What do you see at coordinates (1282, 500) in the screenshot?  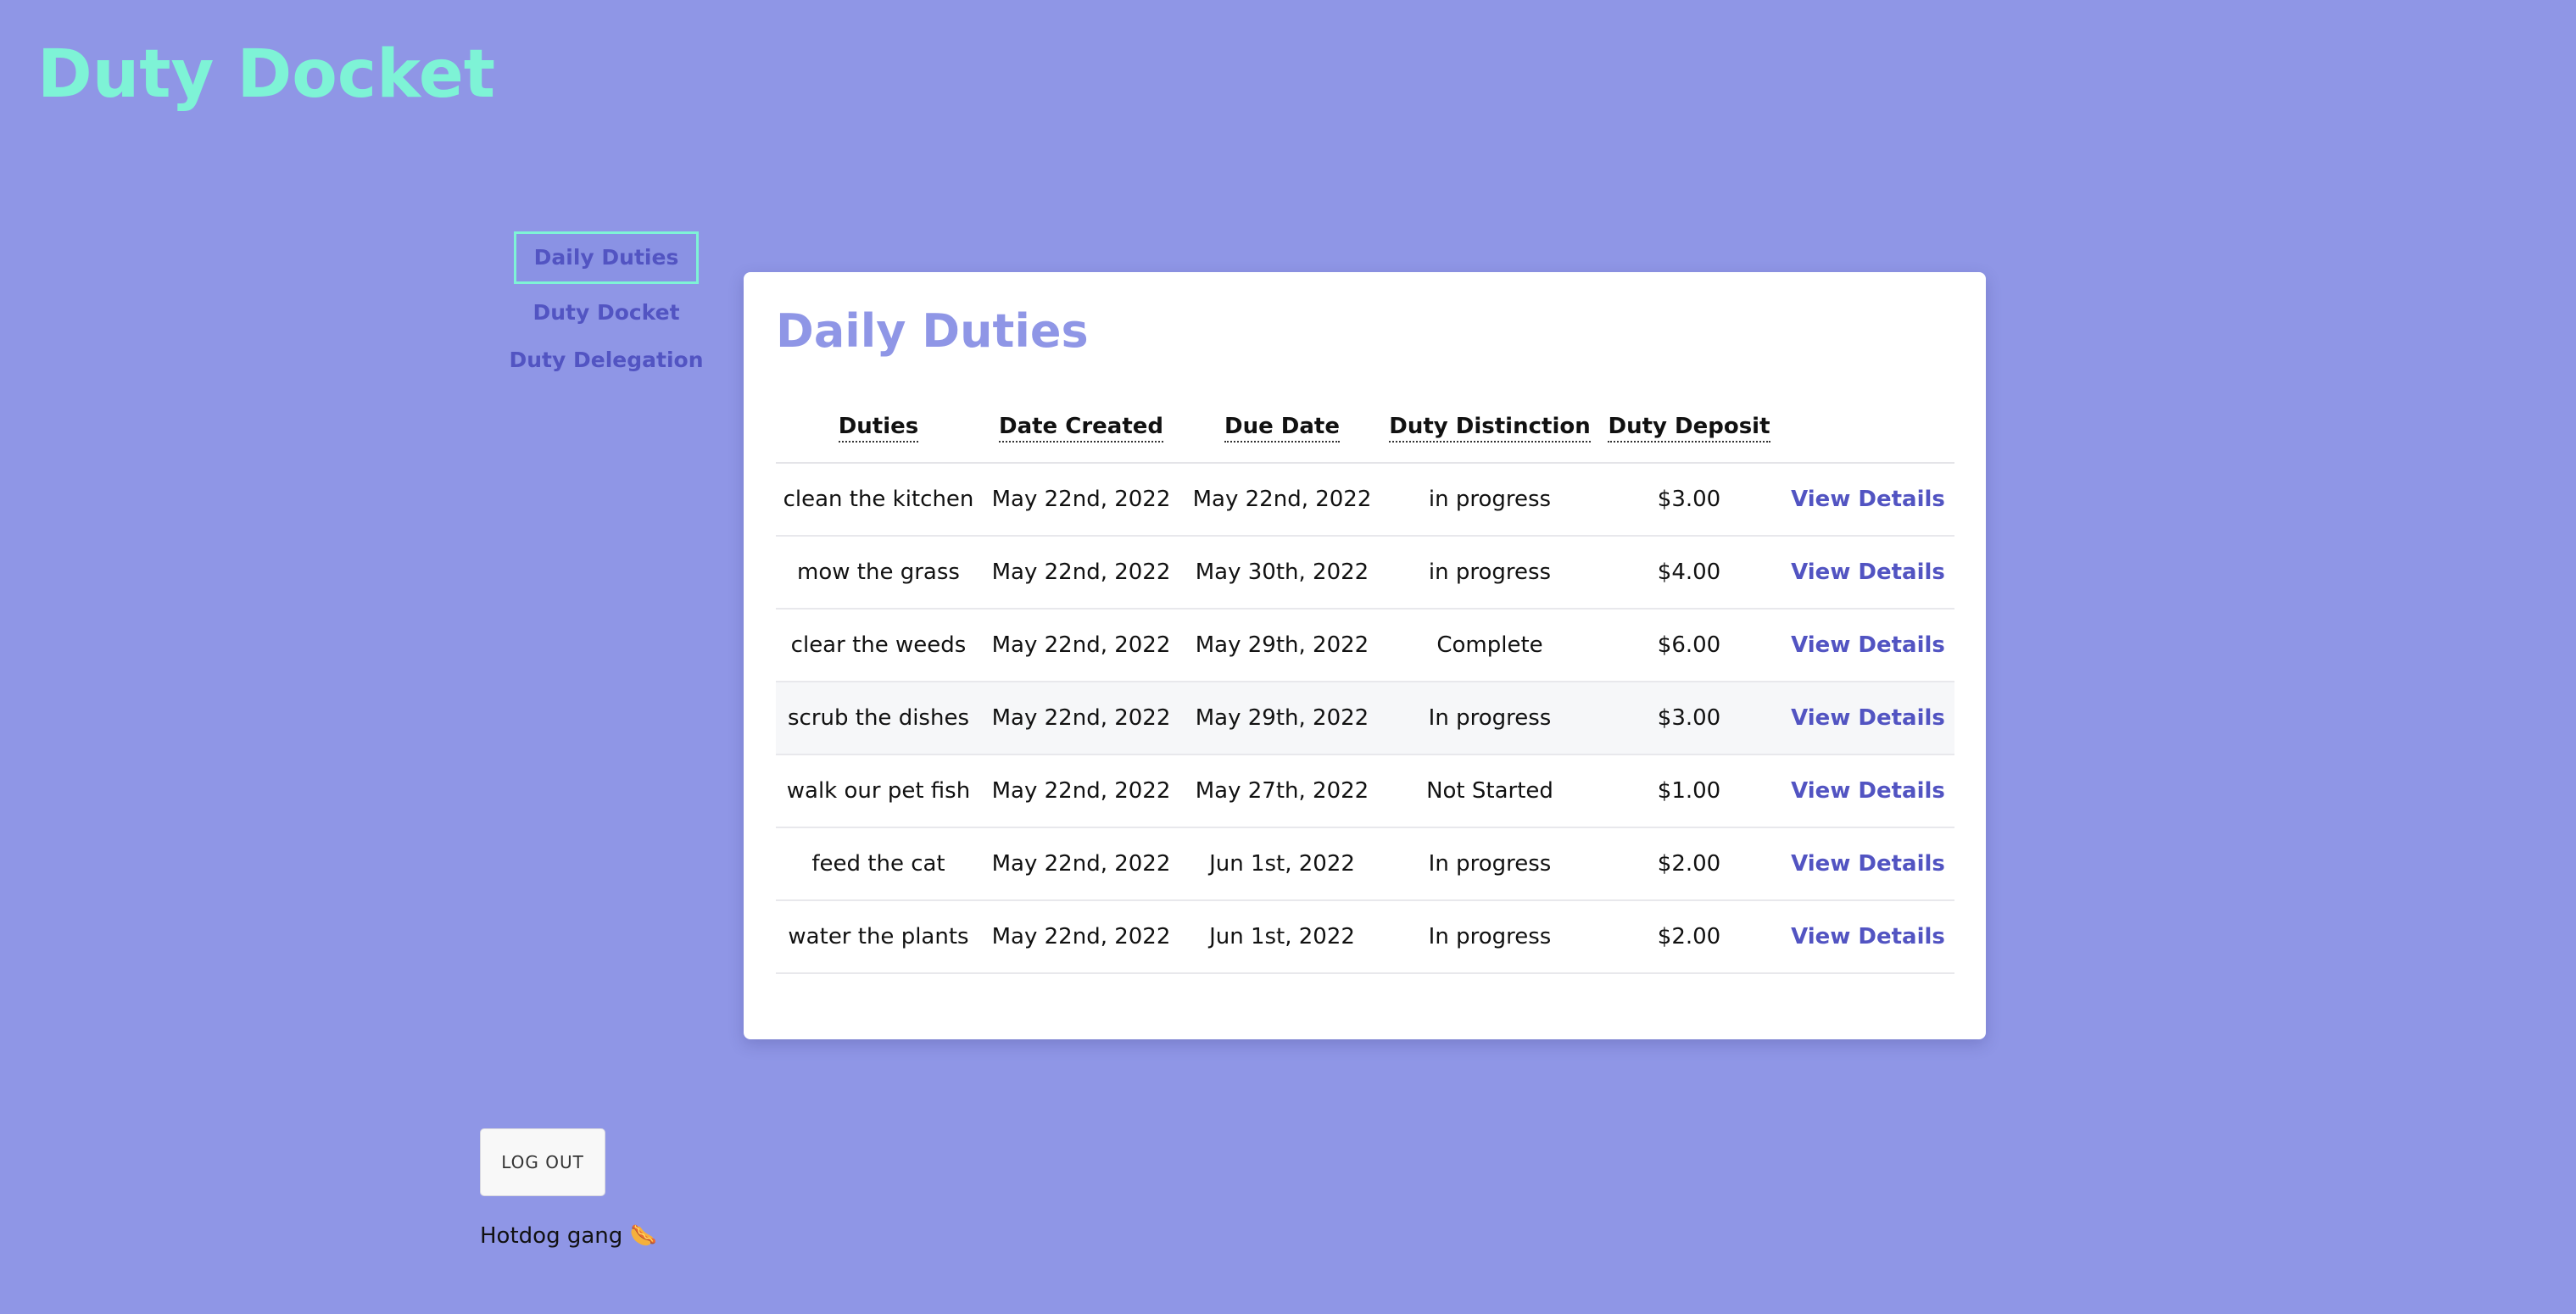 I see `cell-due-date: May 22nd, 2022` at bounding box center [1282, 500].